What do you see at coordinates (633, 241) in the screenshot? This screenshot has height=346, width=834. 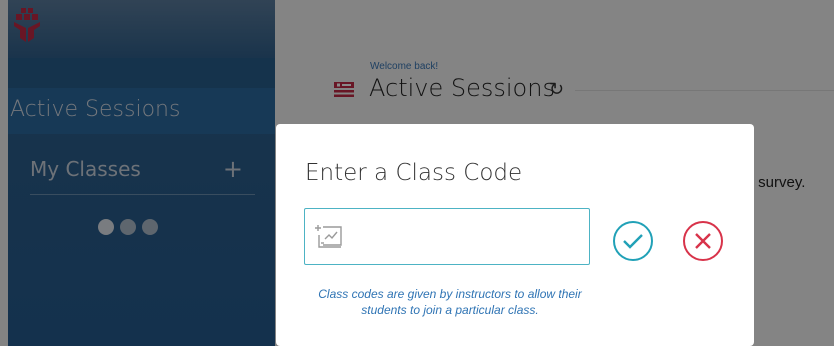 I see `confirm-button` at bounding box center [633, 241].